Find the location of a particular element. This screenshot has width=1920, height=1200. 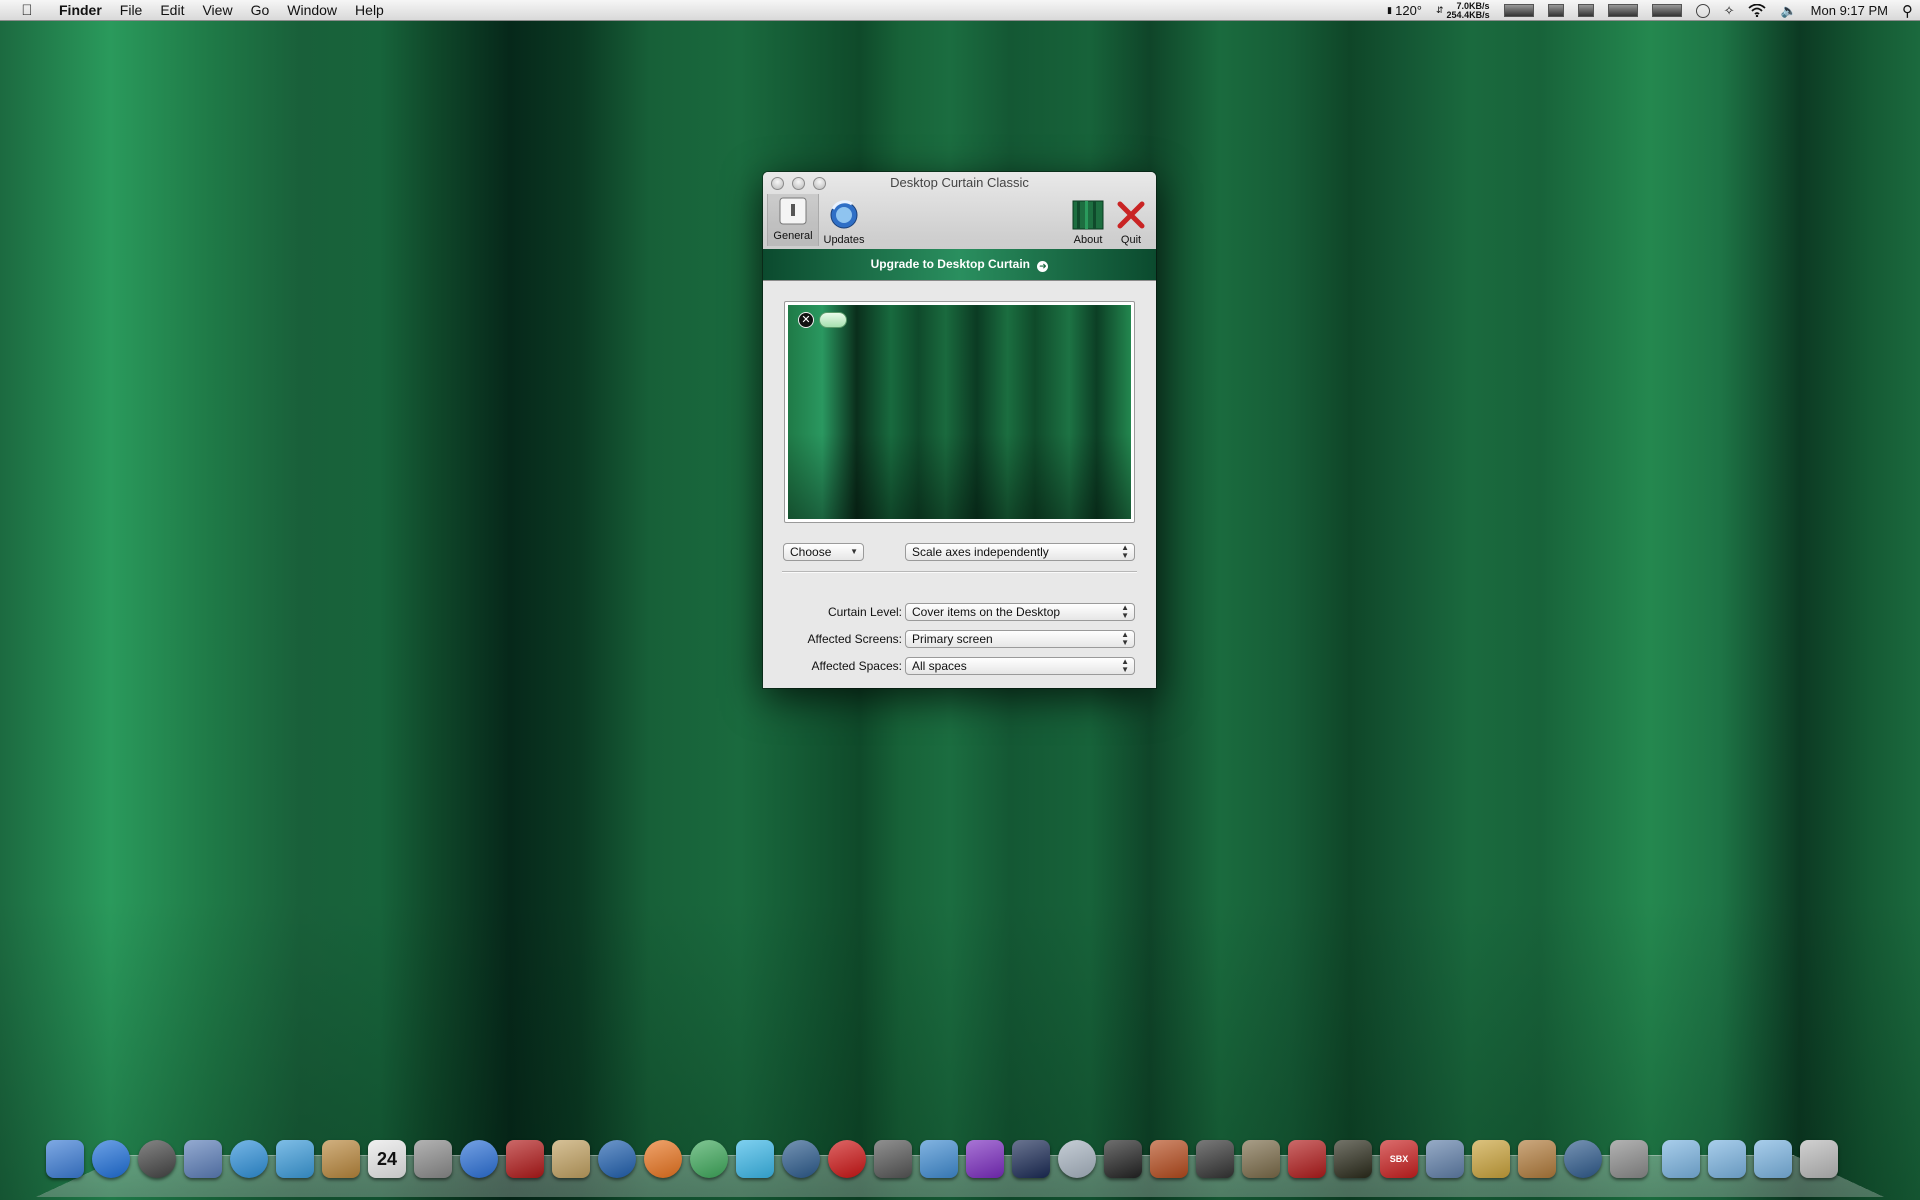

temperature-value: 120° is located at coordinates (1408, 10).